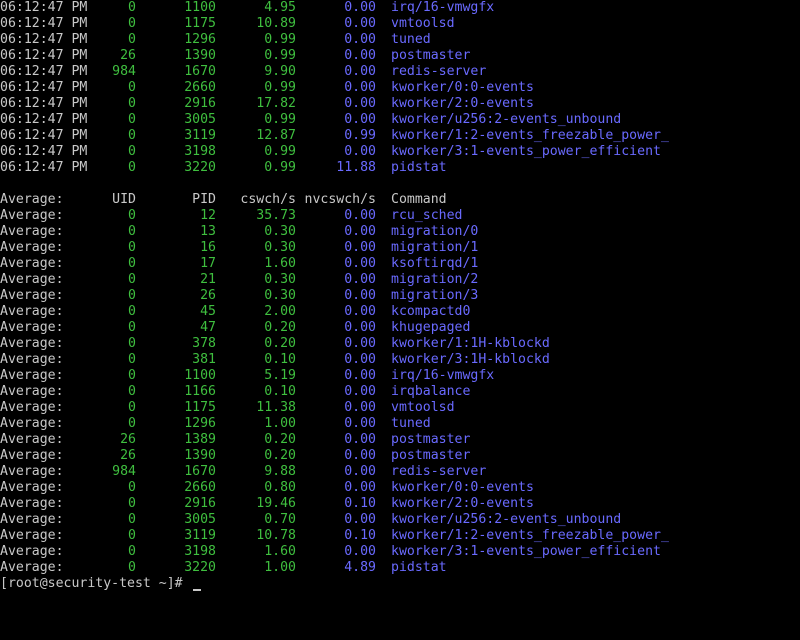 The image size is (800, 640). I want to click on nvcswch-cell: nvcswch/s, so click(340, 199).